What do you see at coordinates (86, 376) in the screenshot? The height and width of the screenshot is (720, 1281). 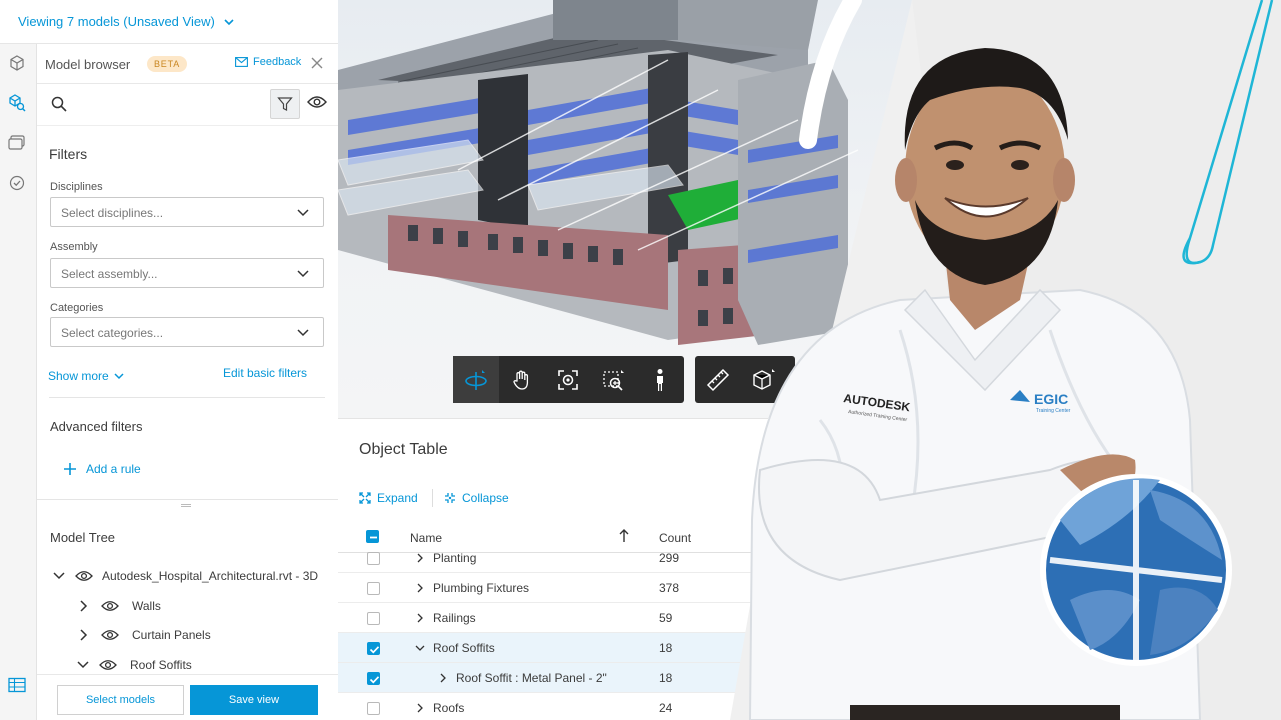 I see `show-more-link: Show more` at bounding box center [86, 376].